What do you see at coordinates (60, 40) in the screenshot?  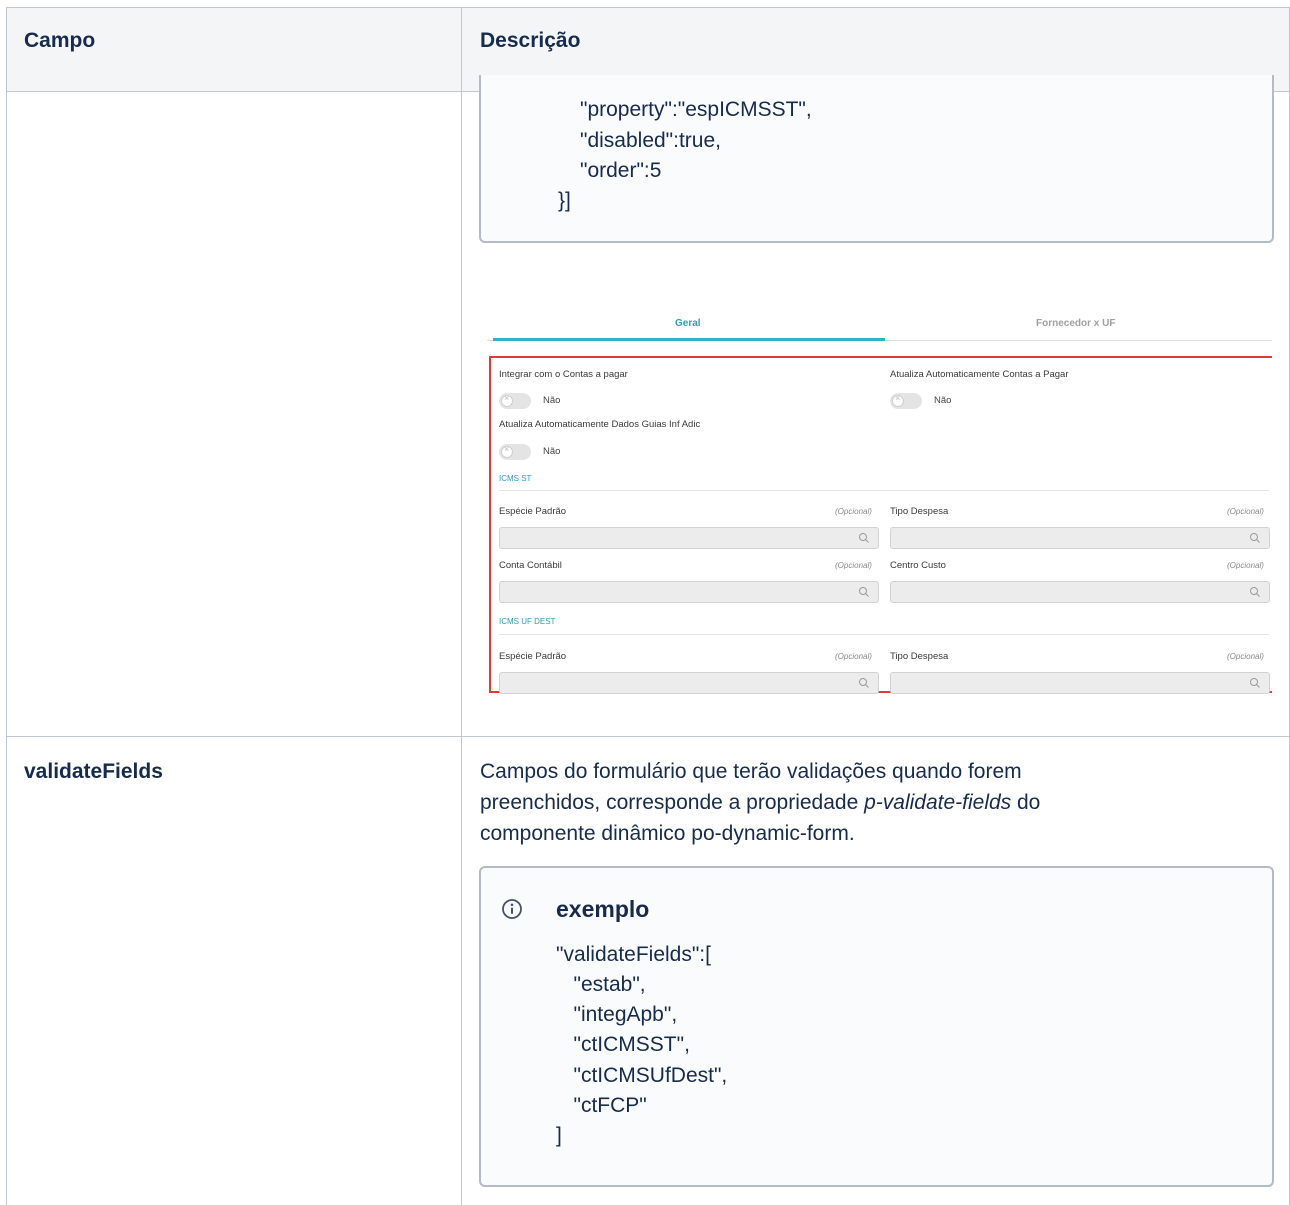 I see `header-campo: Campo` at bounding box center [60, 40].